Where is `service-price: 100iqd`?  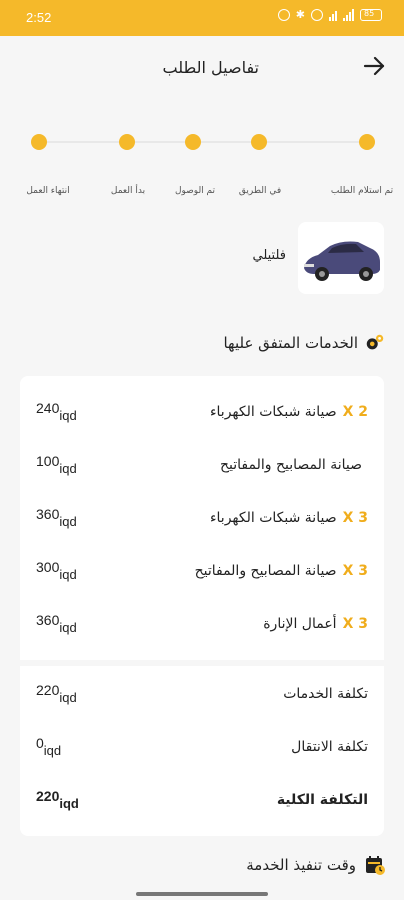
service-price: 100iqd is located at coordinates (56, 464).